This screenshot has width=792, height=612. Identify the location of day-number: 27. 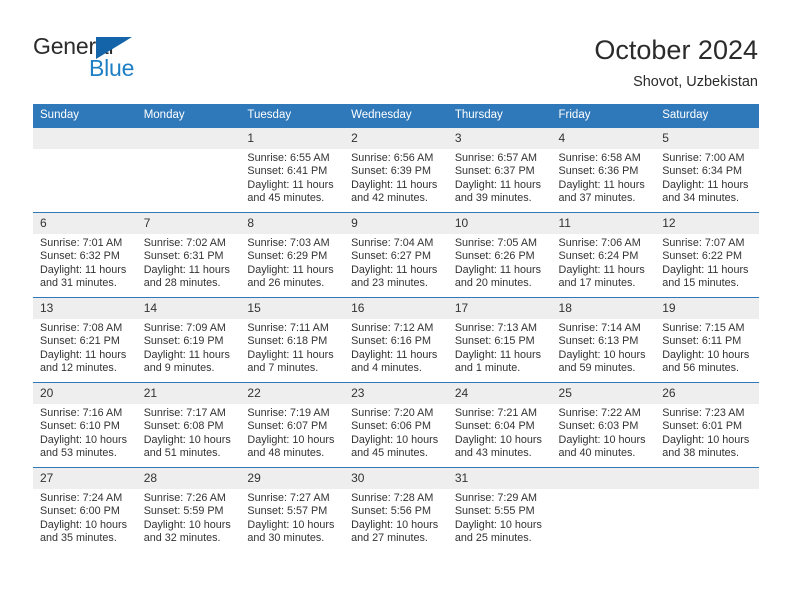
(85, 478).